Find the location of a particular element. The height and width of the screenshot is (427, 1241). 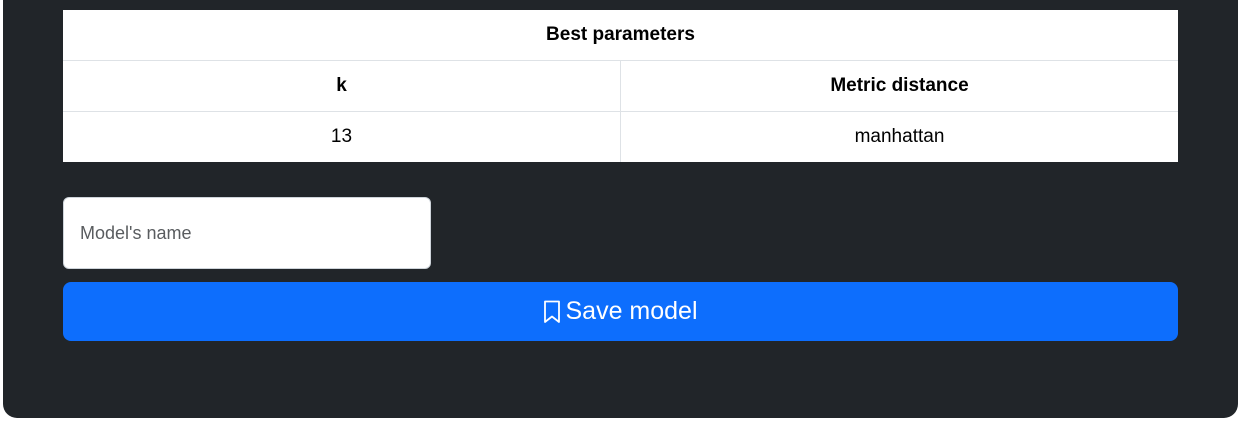

column-header-k: k is located at coordinates (342, 86).